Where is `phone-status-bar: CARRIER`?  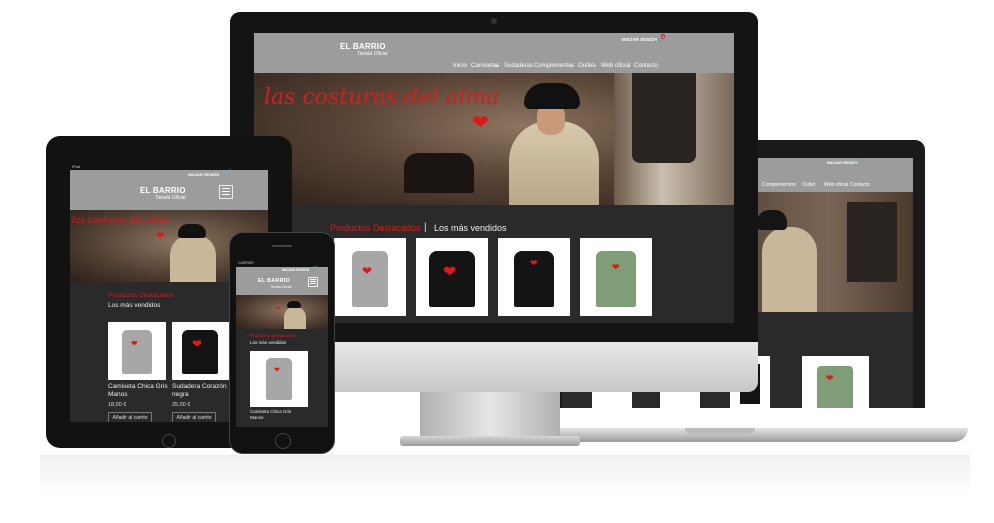 phone-status-bar: CARRIER is located at coordinates (246, 263).